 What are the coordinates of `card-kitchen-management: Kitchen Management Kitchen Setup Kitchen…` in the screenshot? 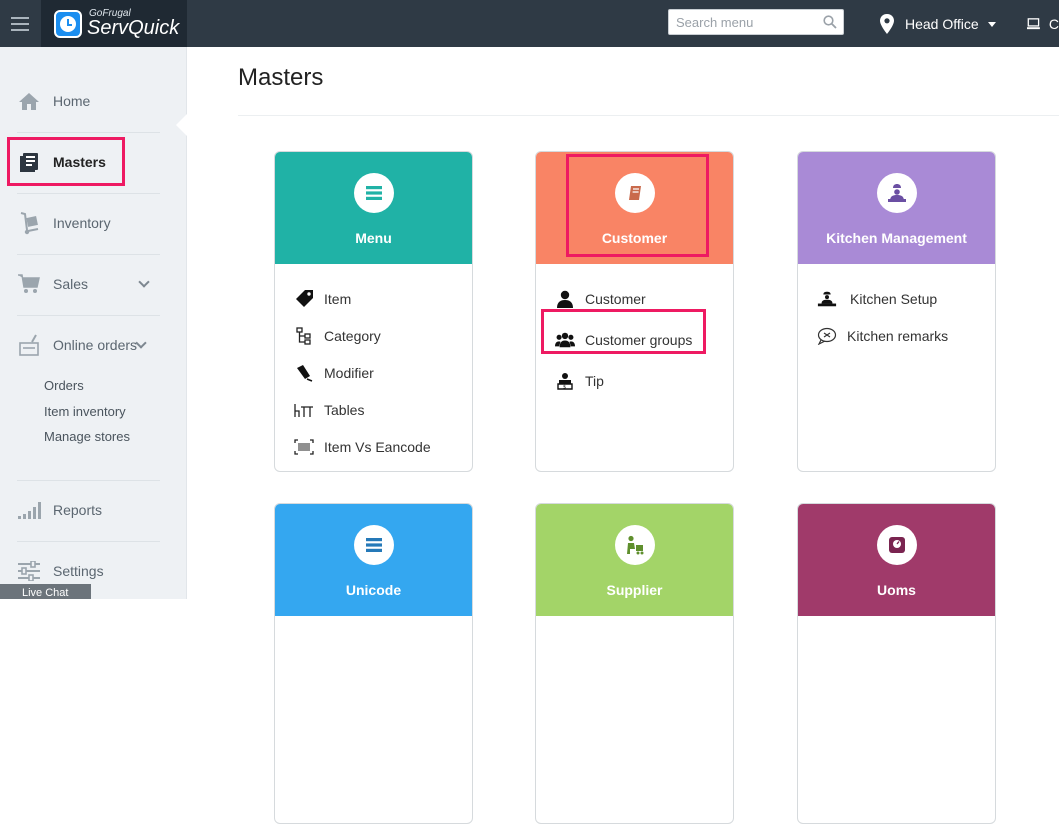 It's located at (896, 311).